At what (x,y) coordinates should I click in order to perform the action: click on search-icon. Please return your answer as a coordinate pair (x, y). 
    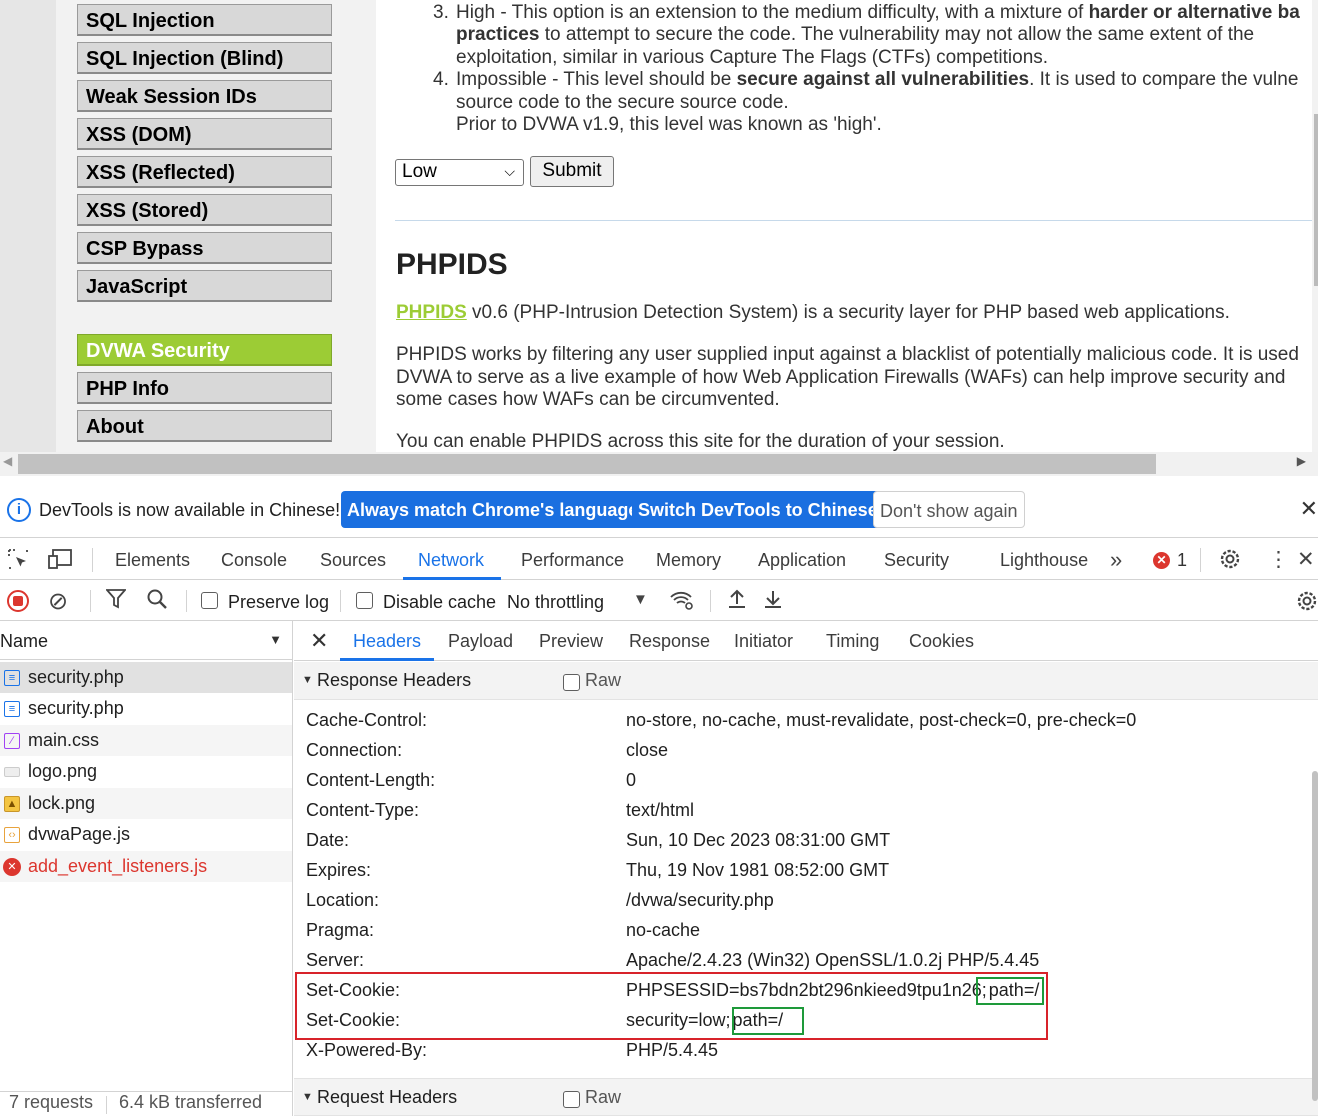
    Looking at the image, I should click on (157, 602).